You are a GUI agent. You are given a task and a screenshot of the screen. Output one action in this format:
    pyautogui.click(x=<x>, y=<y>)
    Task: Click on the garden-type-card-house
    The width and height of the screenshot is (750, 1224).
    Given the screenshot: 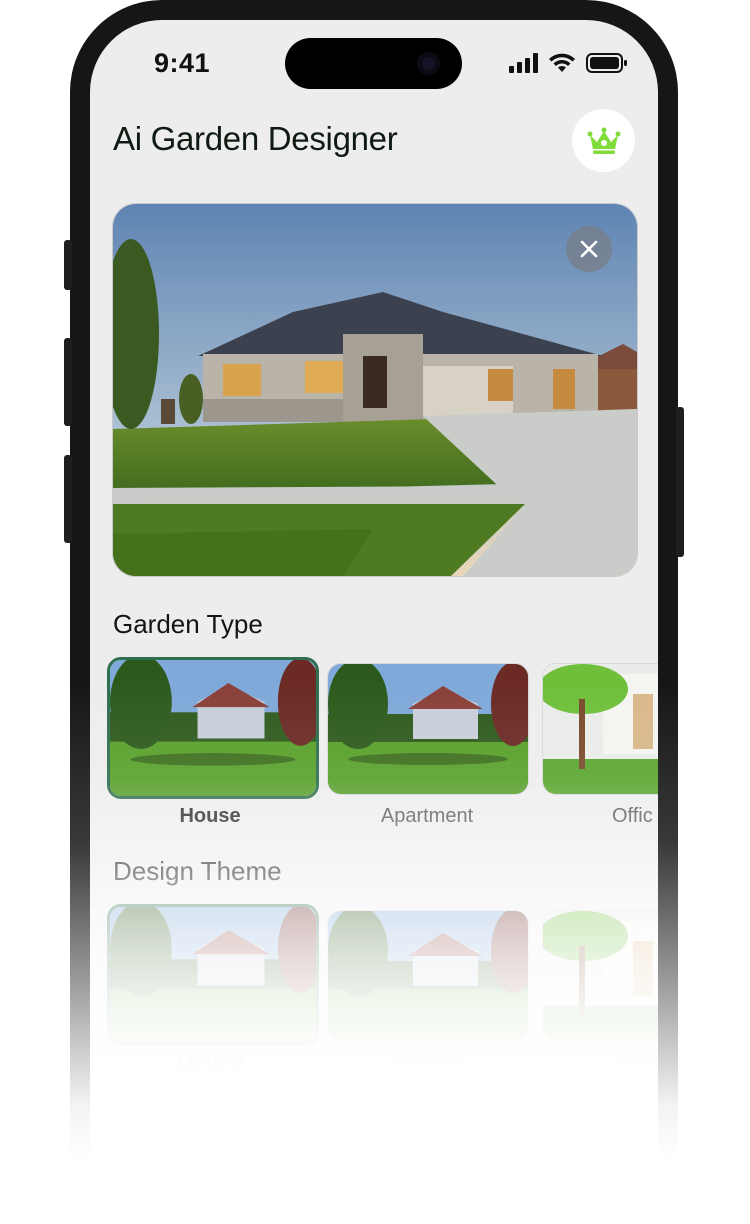 What is the action you would take?
    pyautogui.click(x=213, y=728)
    